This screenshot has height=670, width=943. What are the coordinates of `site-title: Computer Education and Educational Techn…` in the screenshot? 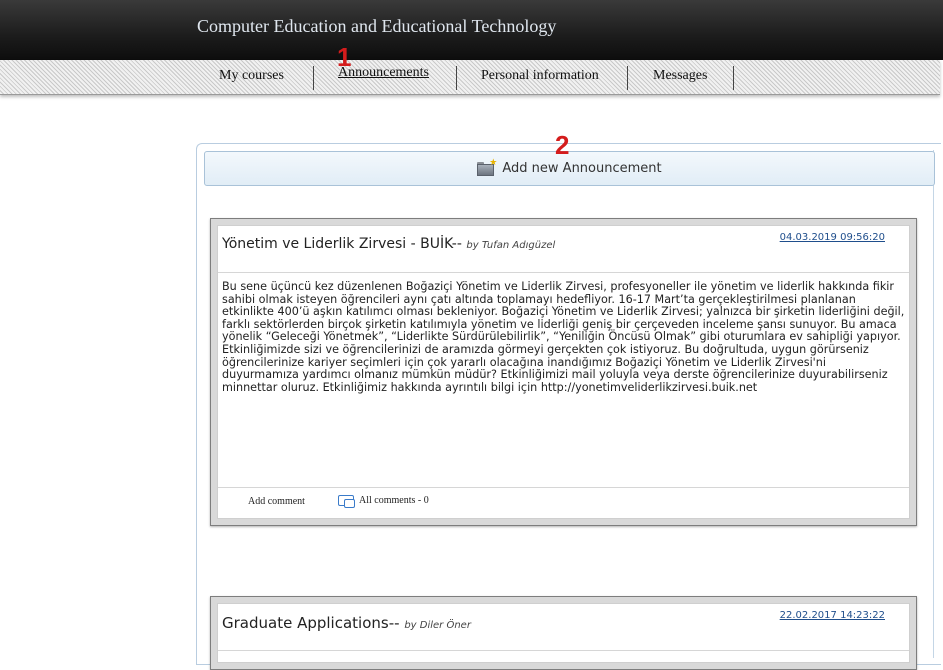 It's located at (377, 26).